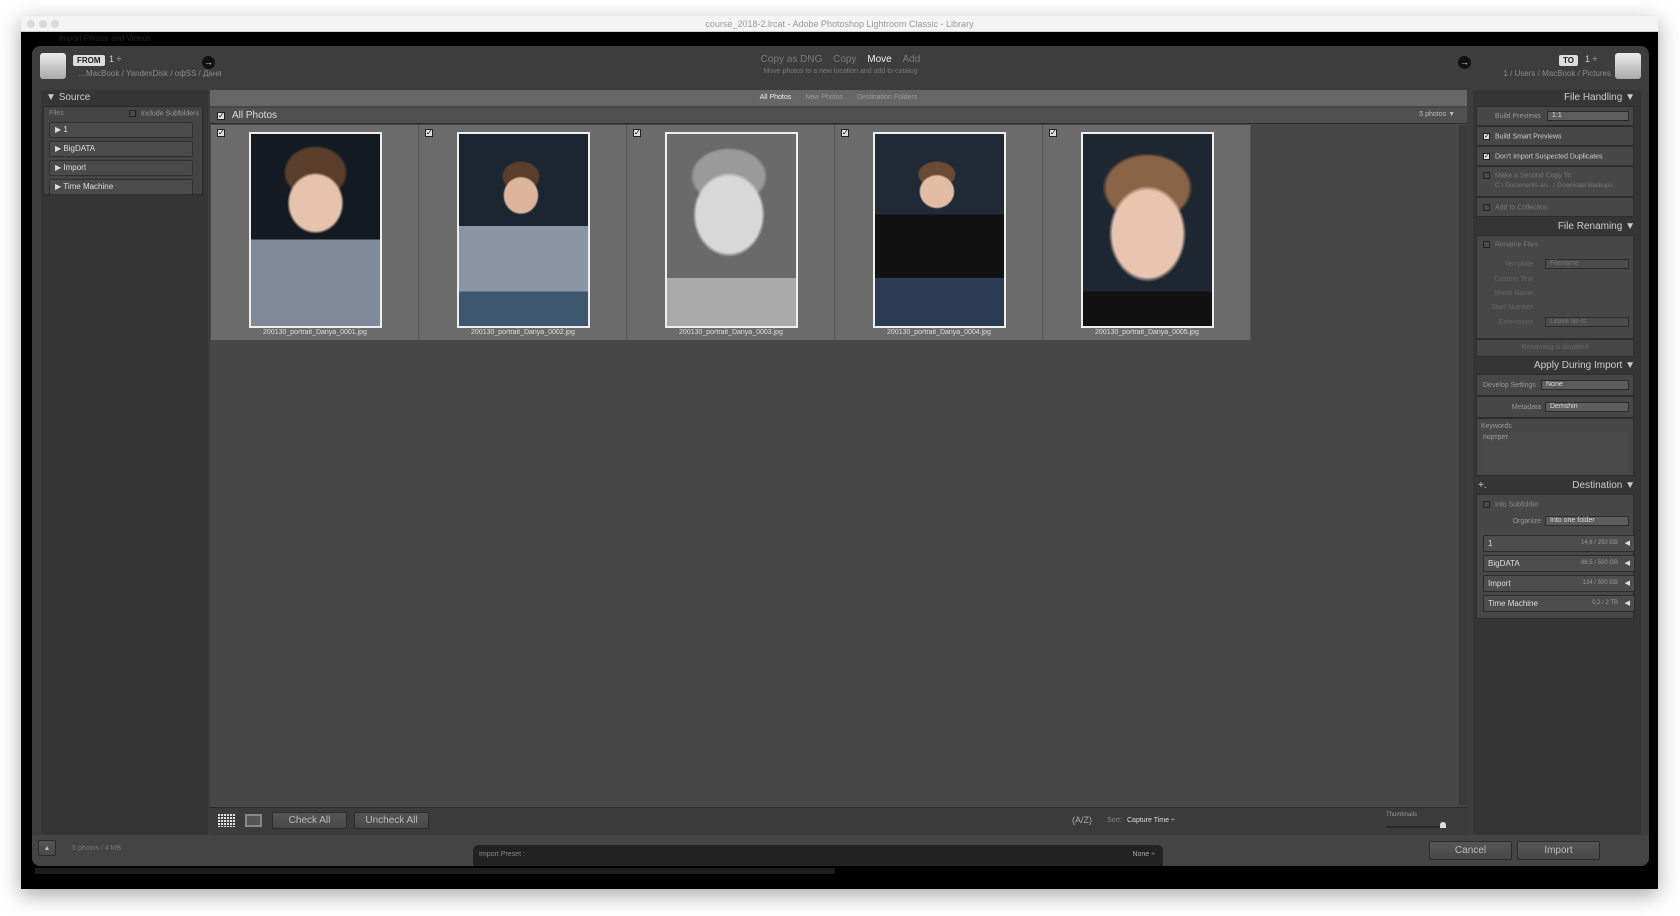  What do you see at coordinates (55, 24) in the screenshot?
I see `zoom-window-button` at bounding box center [55, 24].